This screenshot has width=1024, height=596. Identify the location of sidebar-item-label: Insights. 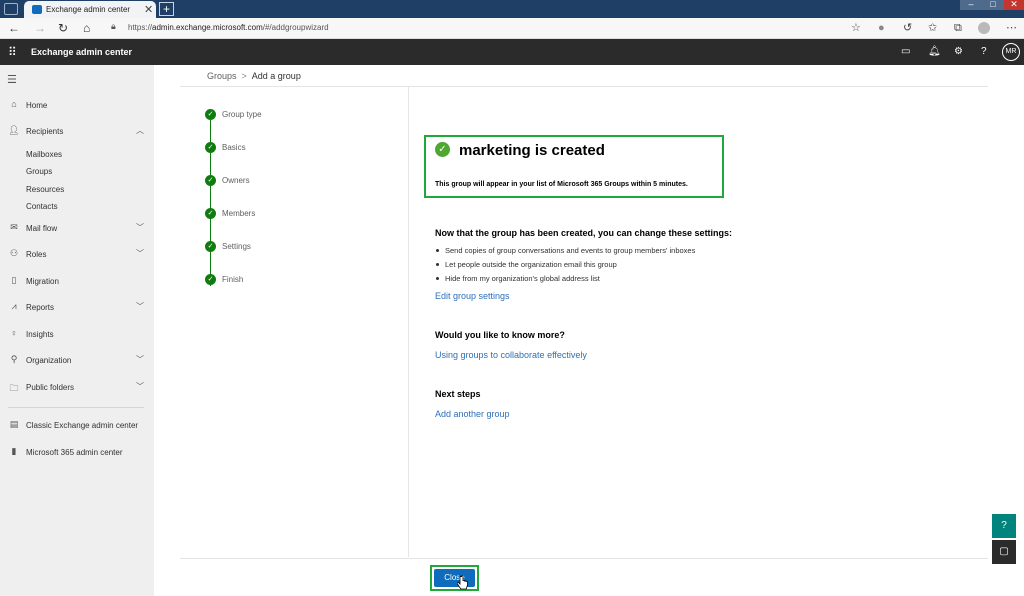
(40, 334).